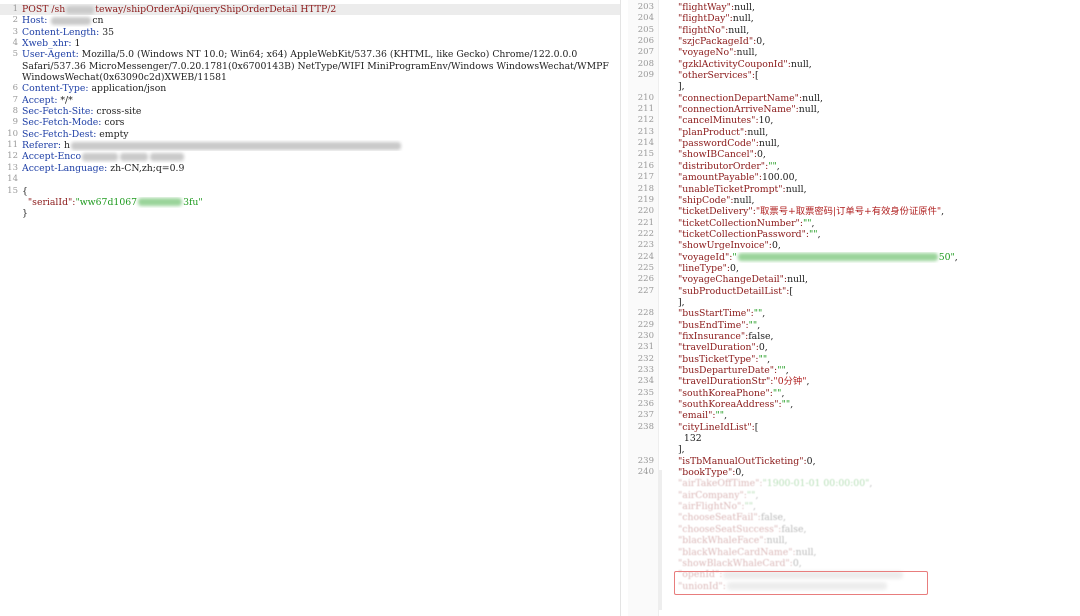 The image size is (1080, 616). I want to click on response-line: 203 "flightWay":null,, so click(854, 7).